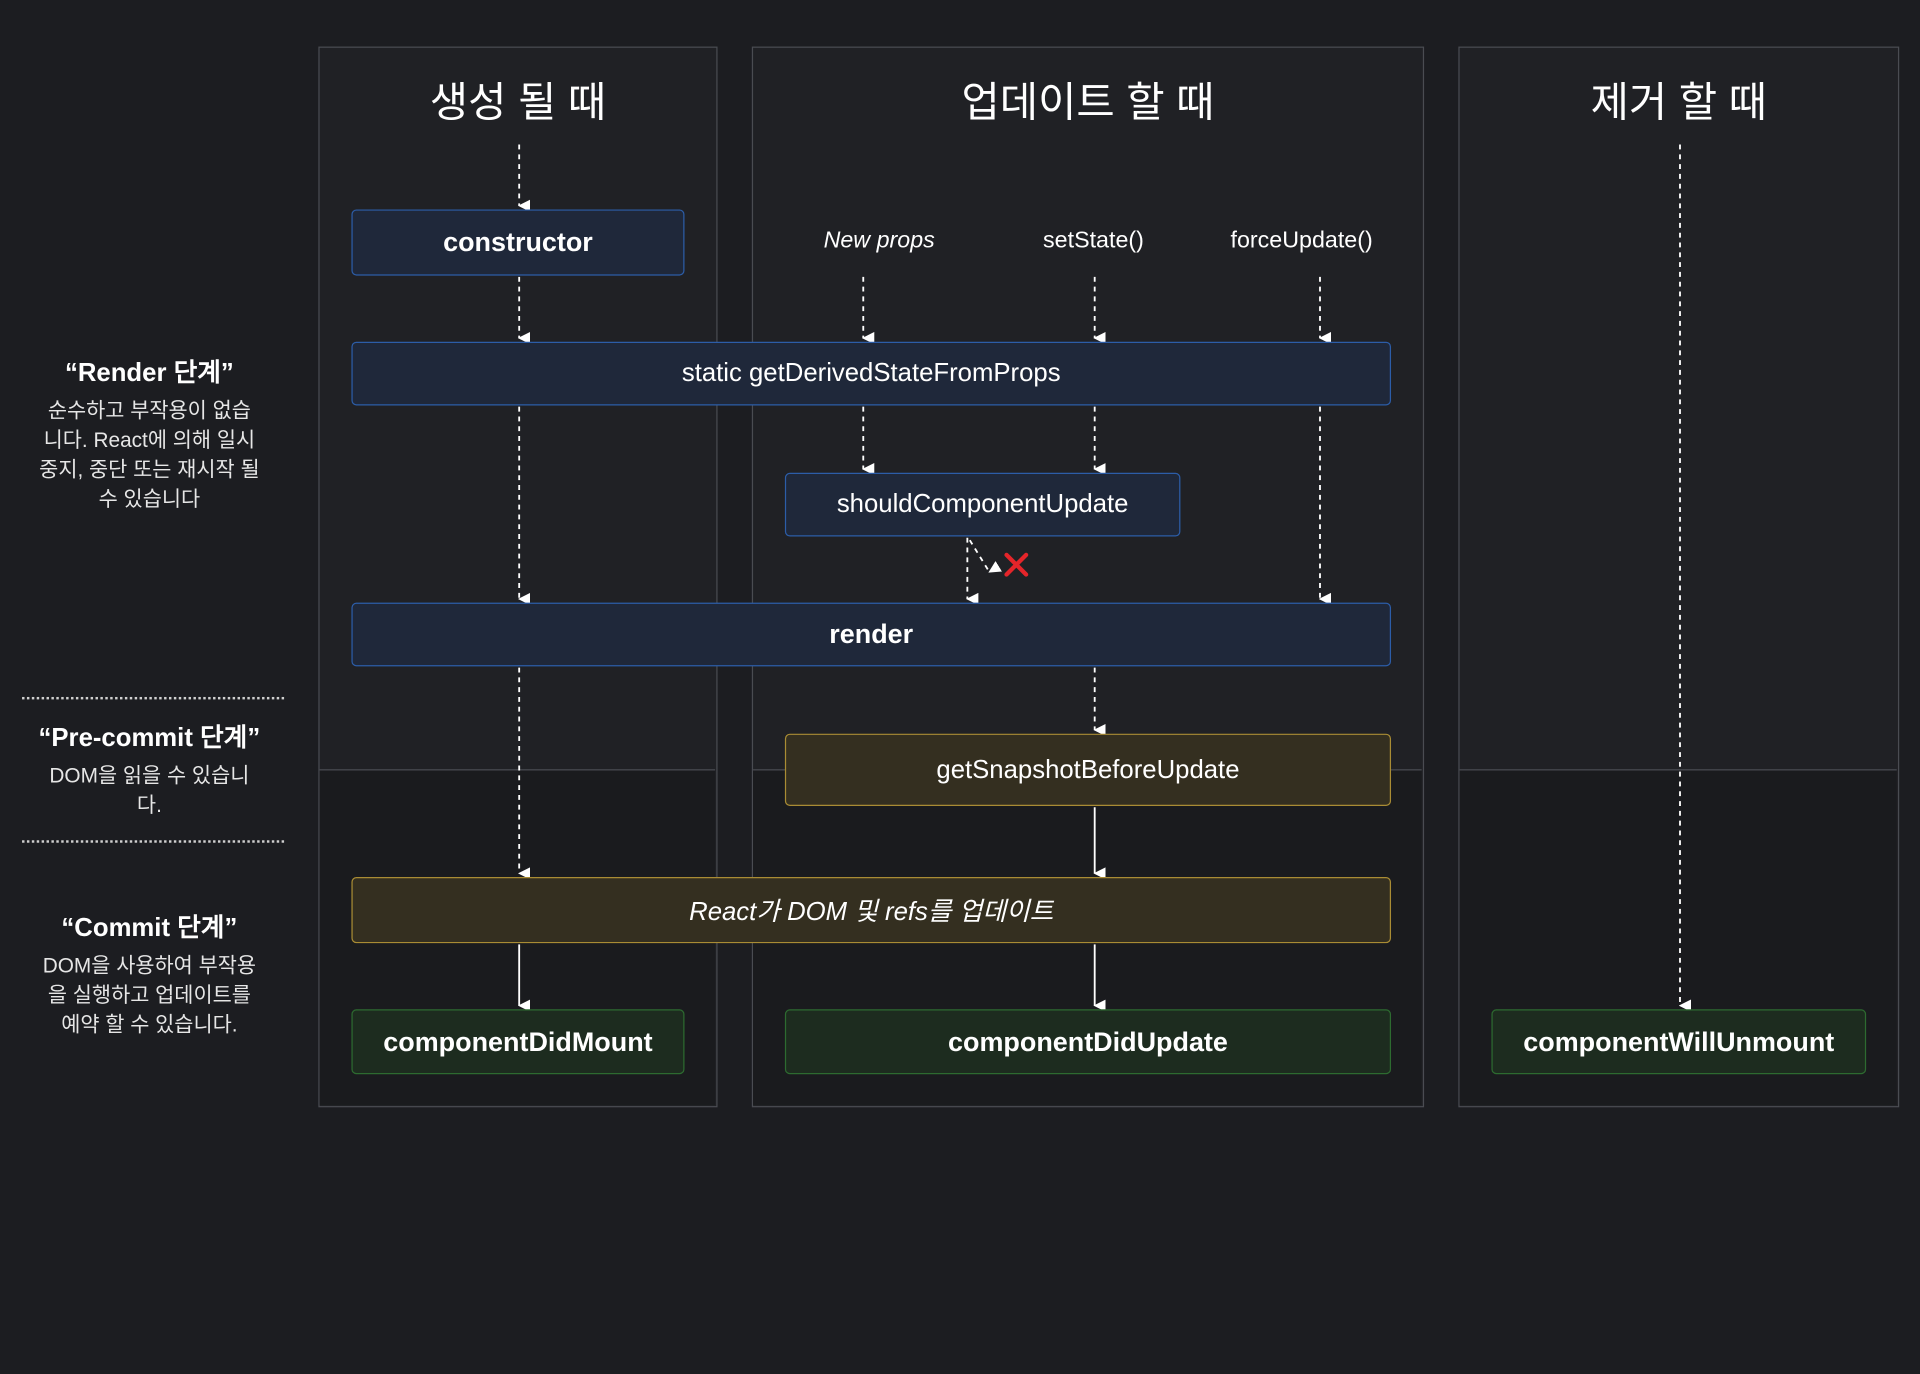 This screenshot has height=1374, width=1920. Describe the element at coordinates (879, 240) in the screenshot. I see `new-props-trigger: New props` at that location.